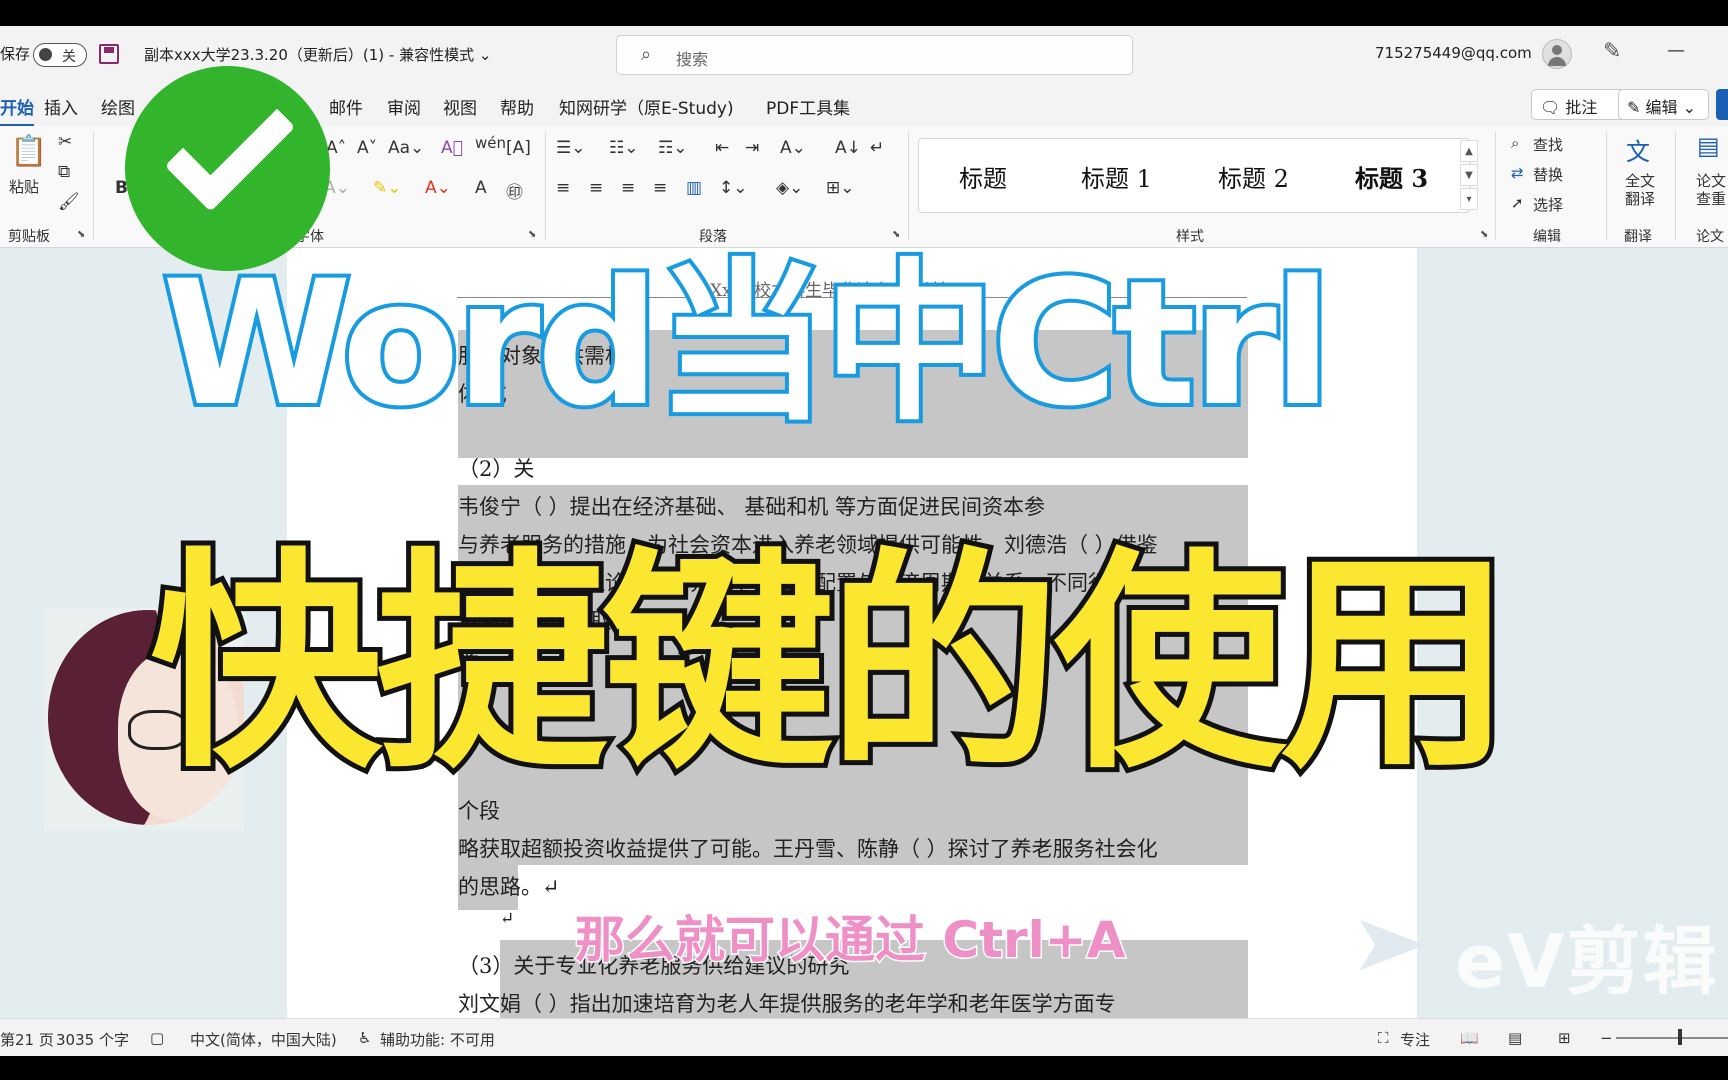 This screenshot has width=1728, height=1080. What do you see at coordinates (481, 188) in the screenshot?
I see `char-shading-icon: A` at bounding box center [481, 188].